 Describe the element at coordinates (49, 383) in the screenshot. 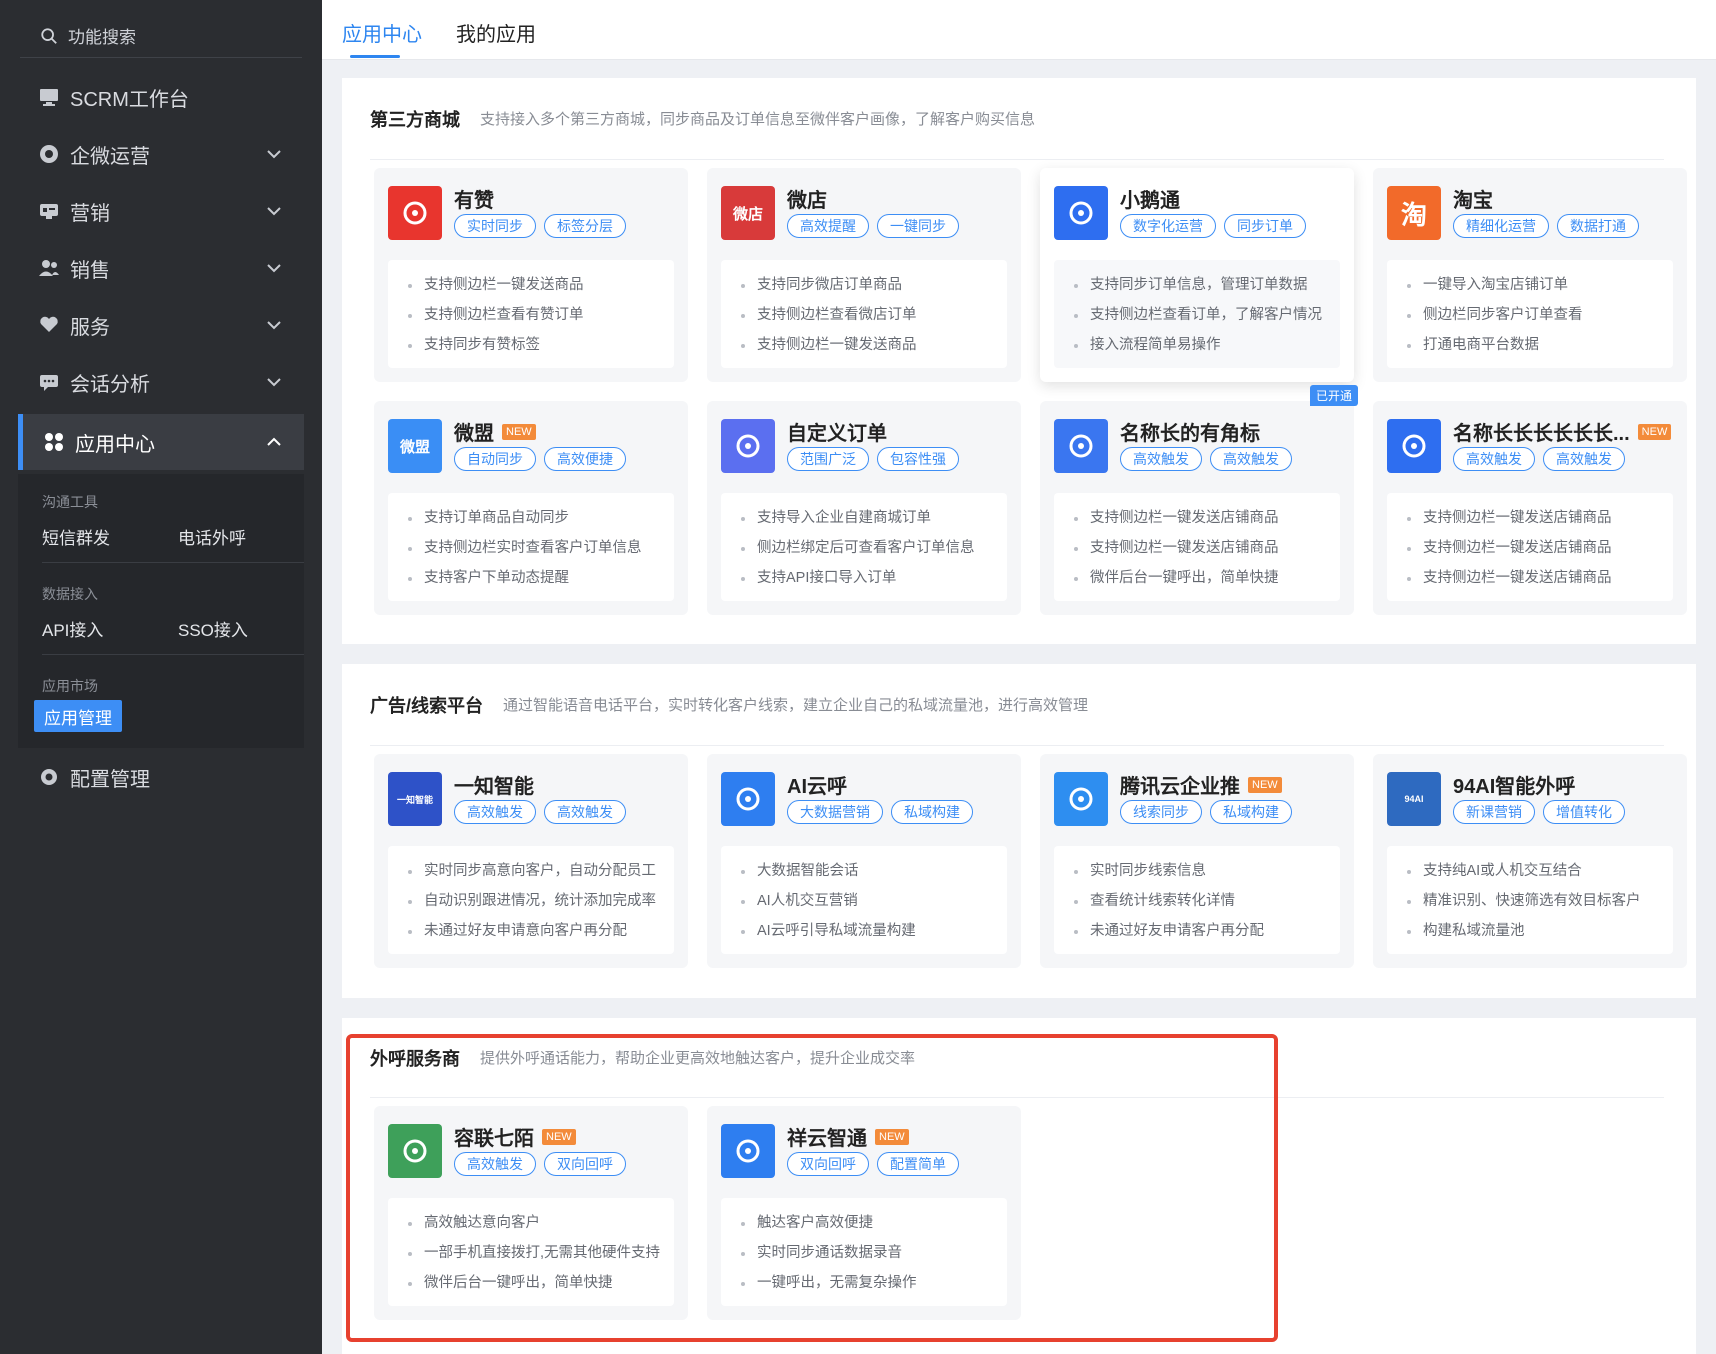

I see `message-icon` at that location.